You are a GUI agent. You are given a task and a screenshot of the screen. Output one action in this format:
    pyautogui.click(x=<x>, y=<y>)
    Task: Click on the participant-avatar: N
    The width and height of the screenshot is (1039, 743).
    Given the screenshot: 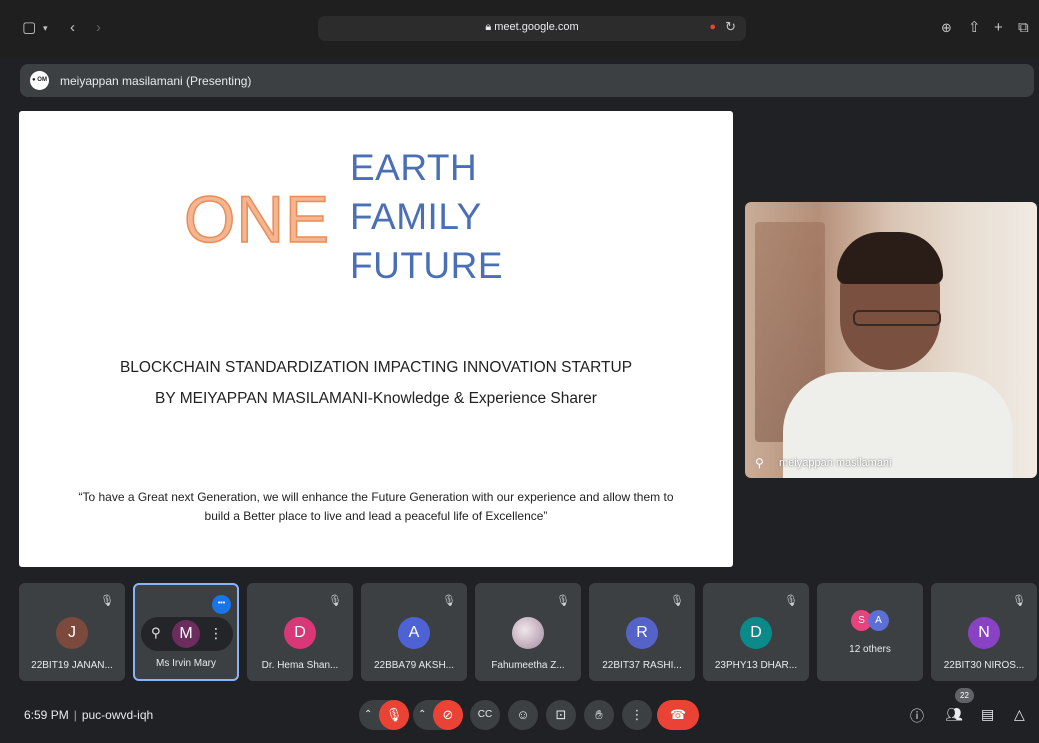 What is the action you would take?
    pyautogui.click(x=984, y=633)
    